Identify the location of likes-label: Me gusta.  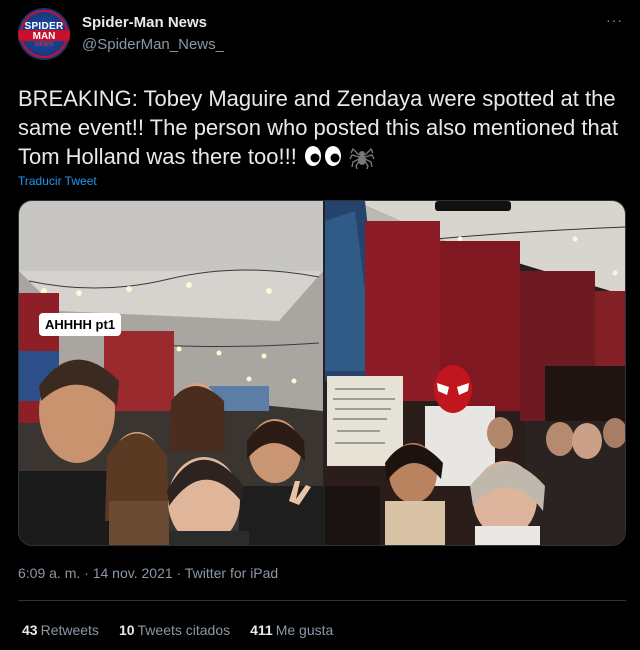
(304, 630).